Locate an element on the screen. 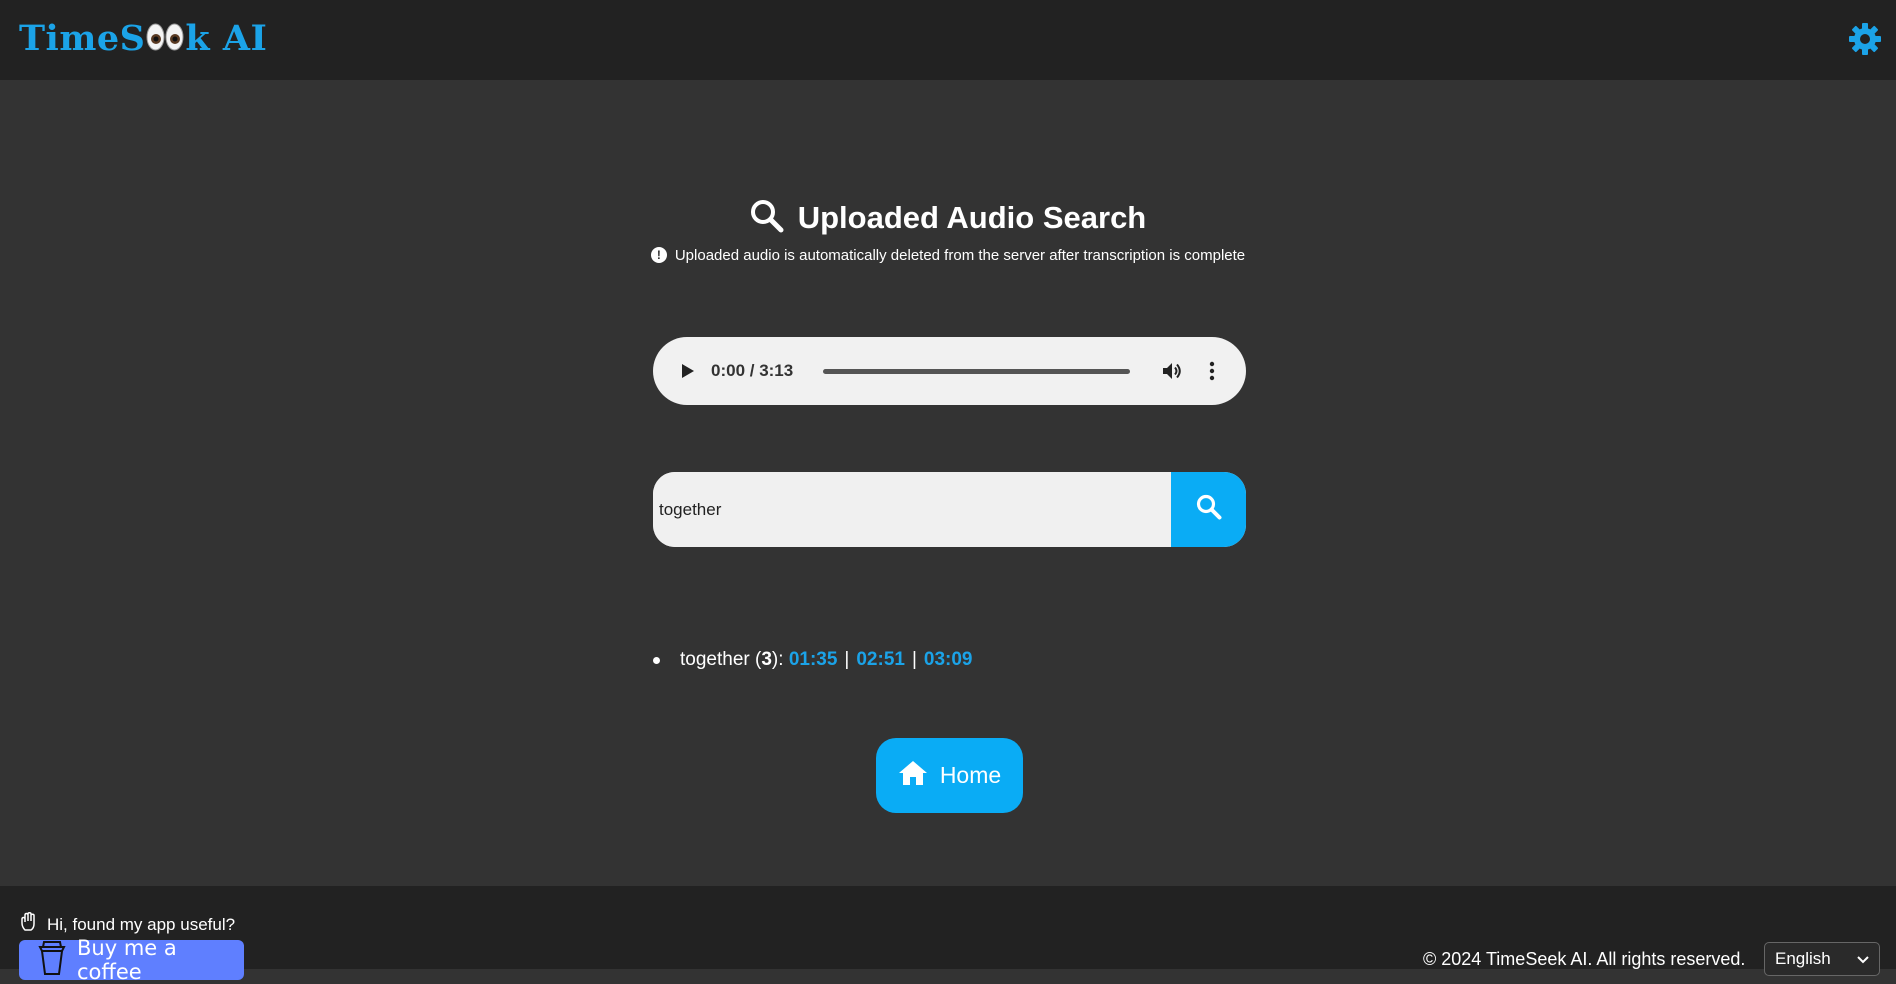  search-input is located at coordinates (912, 509).